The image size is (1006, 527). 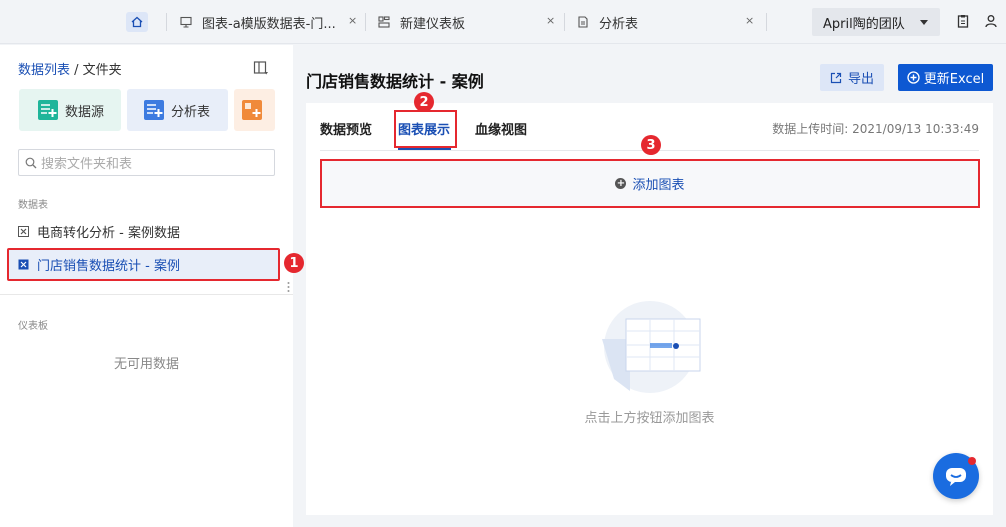 What do you see at coordinates (186, 22) in the screenshot?
I see `dashboard-screen-icon` at bounding box center [186, 22].